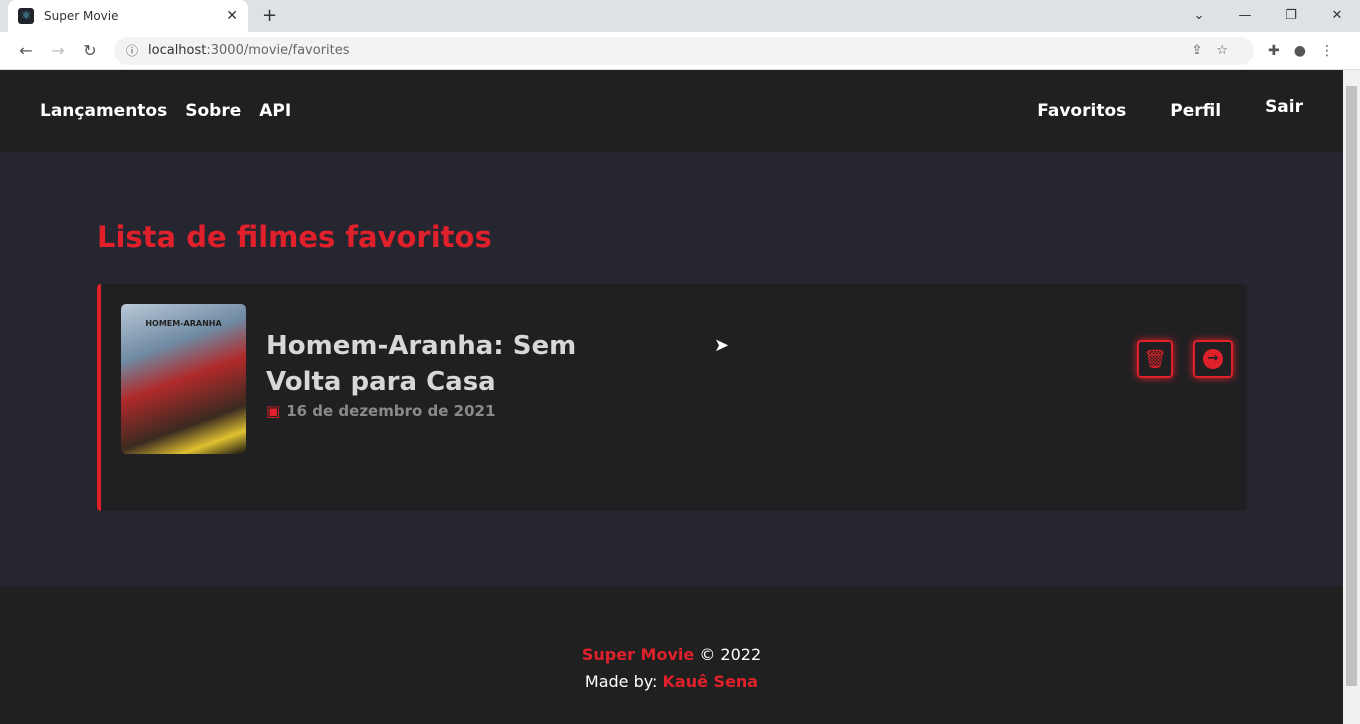 Image resolution: width=1360 pixels, height=724 pixels. What do you see at coordinates (278, 50) in the screenshot?
I see `url-path: :3000/movie/favorites` at bounding box center [278, 50].